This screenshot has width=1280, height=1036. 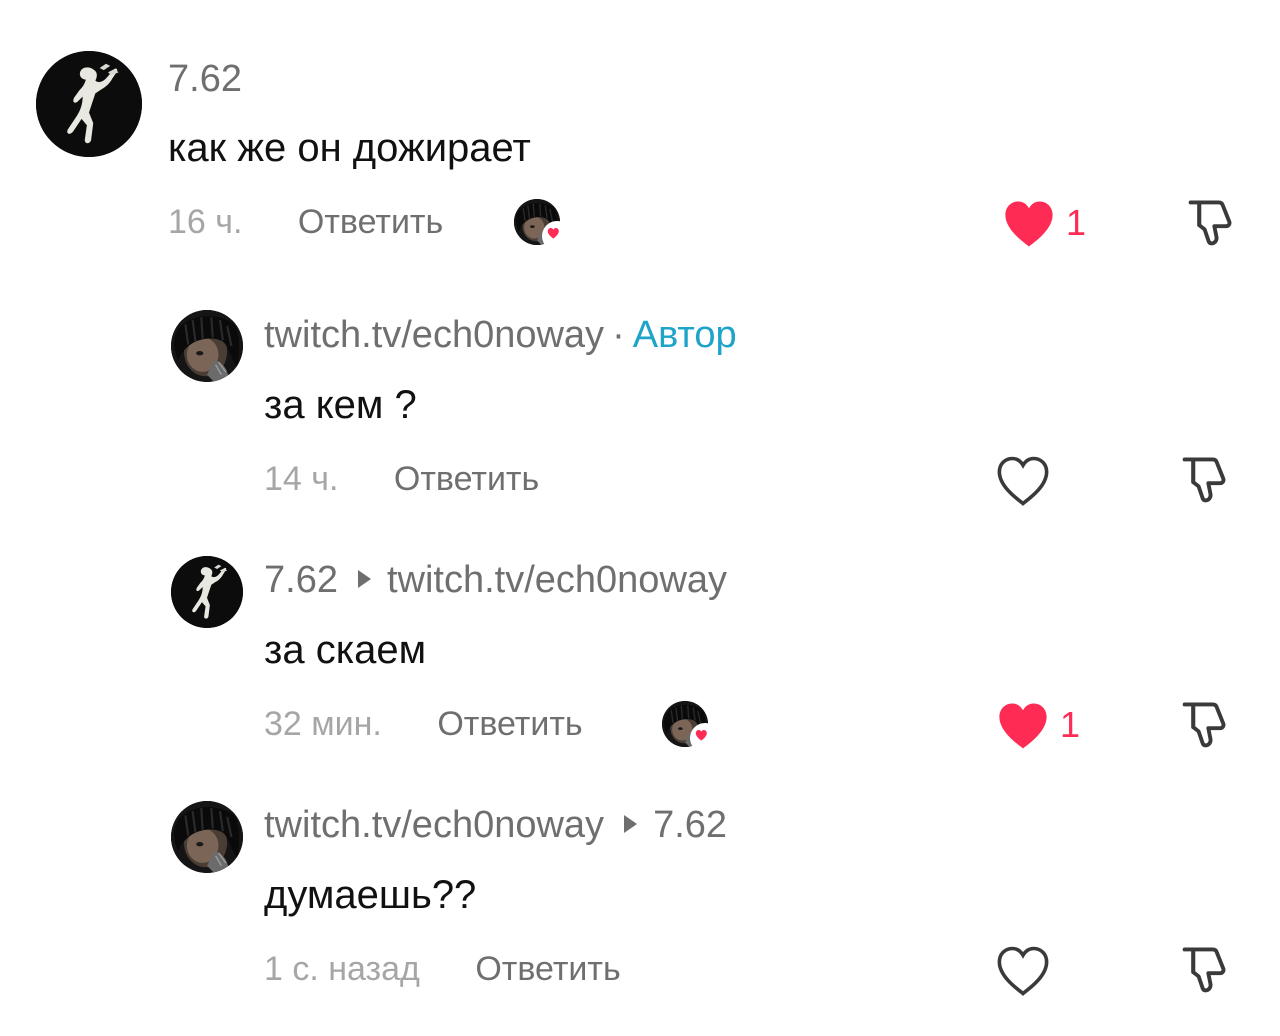 I want to click on comment-text: думаешь??, so click(x=370, y=895).